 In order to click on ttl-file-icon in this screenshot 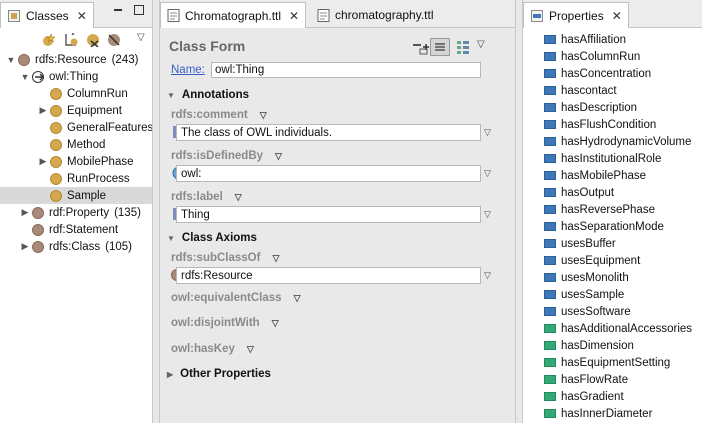, I will do `click(173, 16)`.